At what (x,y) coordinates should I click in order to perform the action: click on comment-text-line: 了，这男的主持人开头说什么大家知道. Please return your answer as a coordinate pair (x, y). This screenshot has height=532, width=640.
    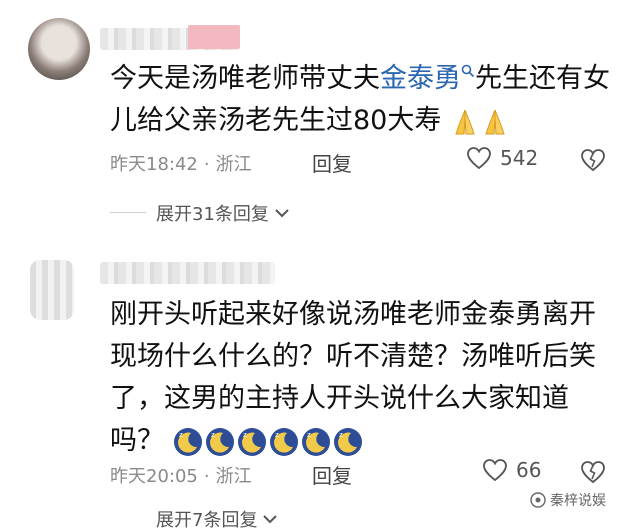
    Looking at the image, I should click on (339, 398).